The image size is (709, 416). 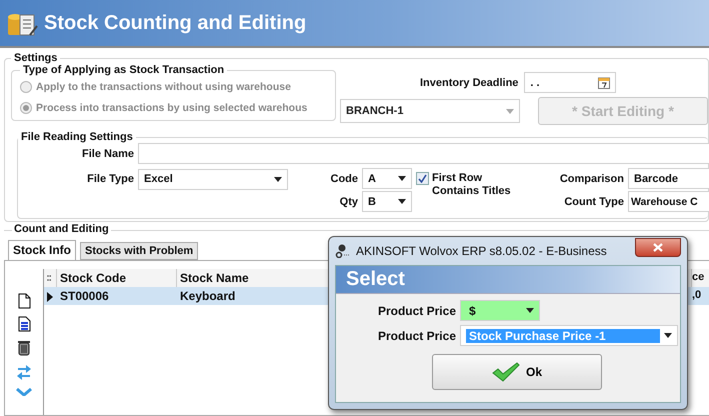 What do you see at coordinates (563, 335) in the screenshot?
I see `dropdown-value: Stock Purchase Price -1` at bounding box center [563, 335].